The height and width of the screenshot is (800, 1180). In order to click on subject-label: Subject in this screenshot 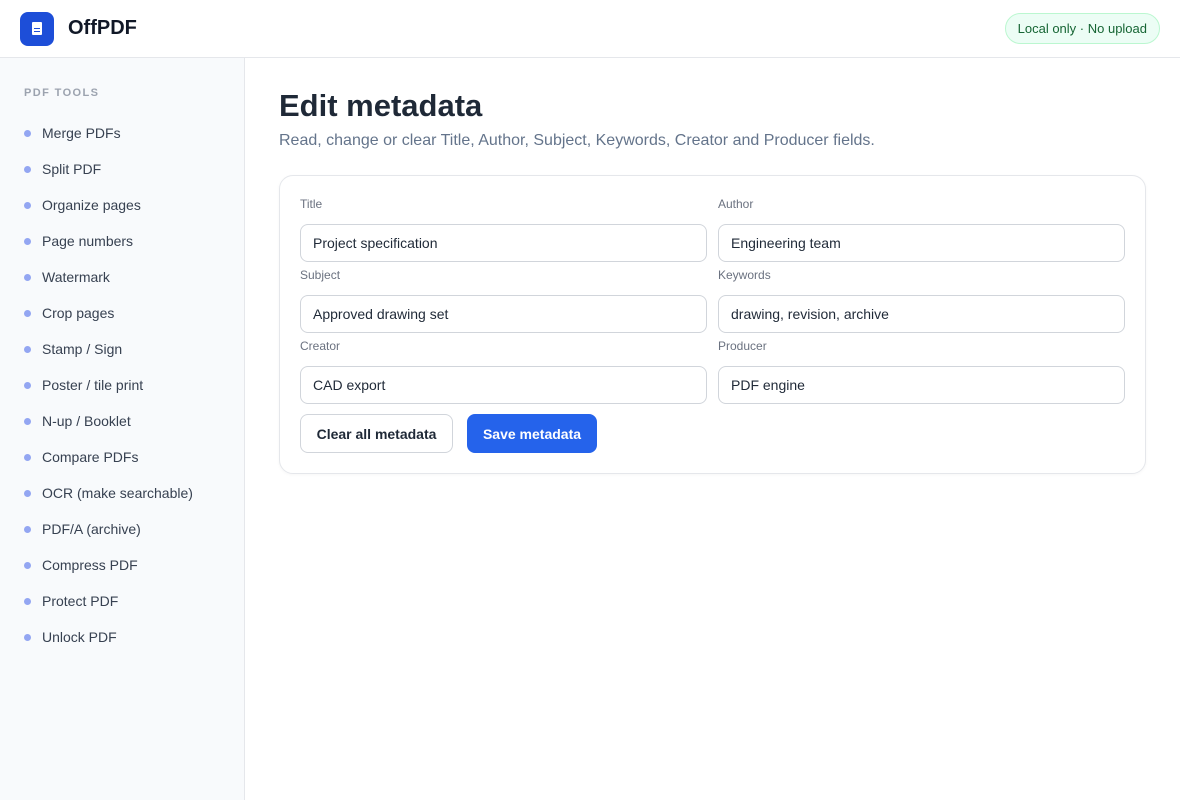, I will do `click(320, 275)`.